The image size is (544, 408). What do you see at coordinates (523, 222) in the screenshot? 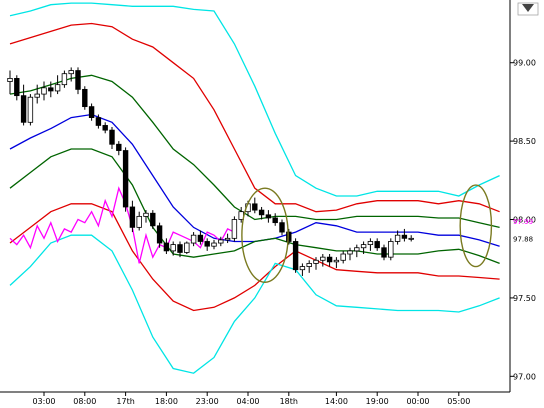
I see `price-label-upper: 97.99` at bounding box center [523, 222].